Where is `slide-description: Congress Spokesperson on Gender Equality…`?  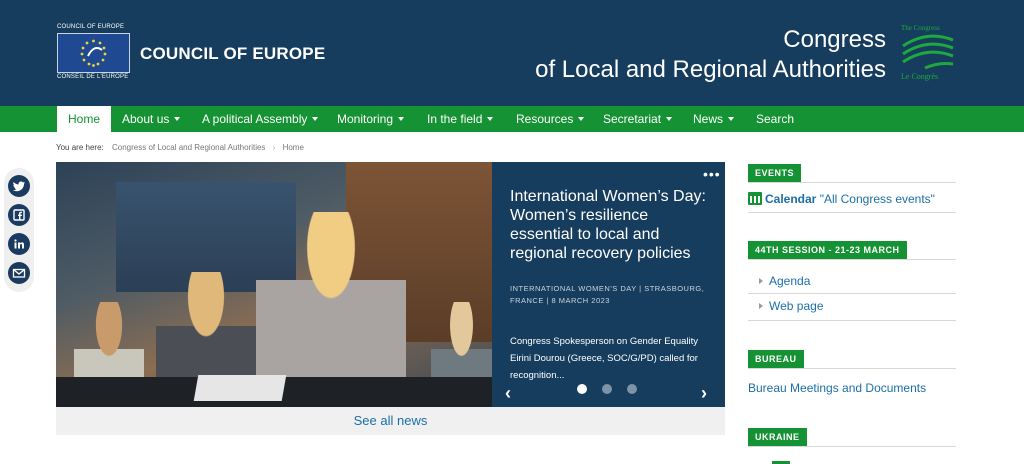 slide-description: Congress Spokesperson on Gender Equality… is located at coordinates (604, 358).